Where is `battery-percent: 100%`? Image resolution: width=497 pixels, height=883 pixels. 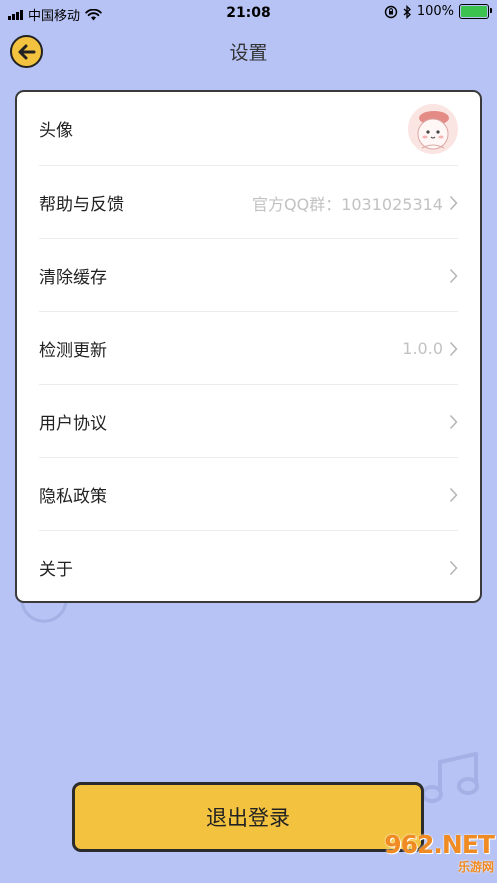 battery-percent: 100% is located at coordinates (435, 11).